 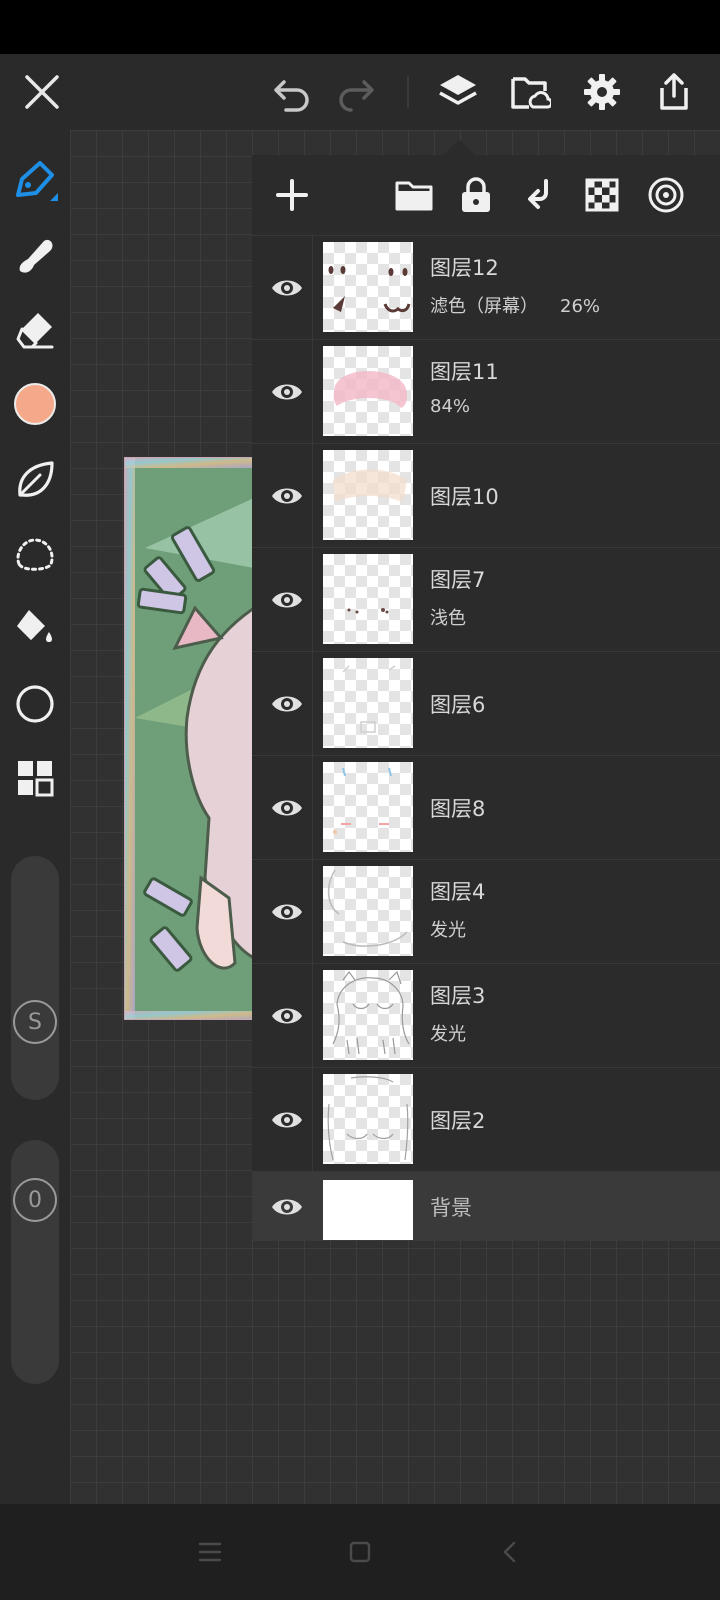 I want to click on layer-row: 图层11 84%, so click(x=486, y=391).